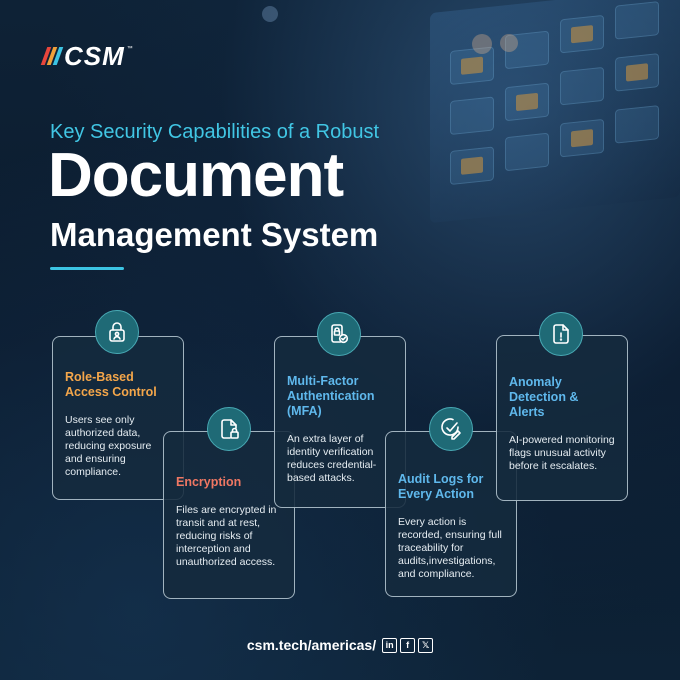 The height and width of the screenshot is (680, 680). What do you see at coordinates (129, 49) in the screenshot?
I see `logo-trademark: ™` at bounding box center [129, 49].